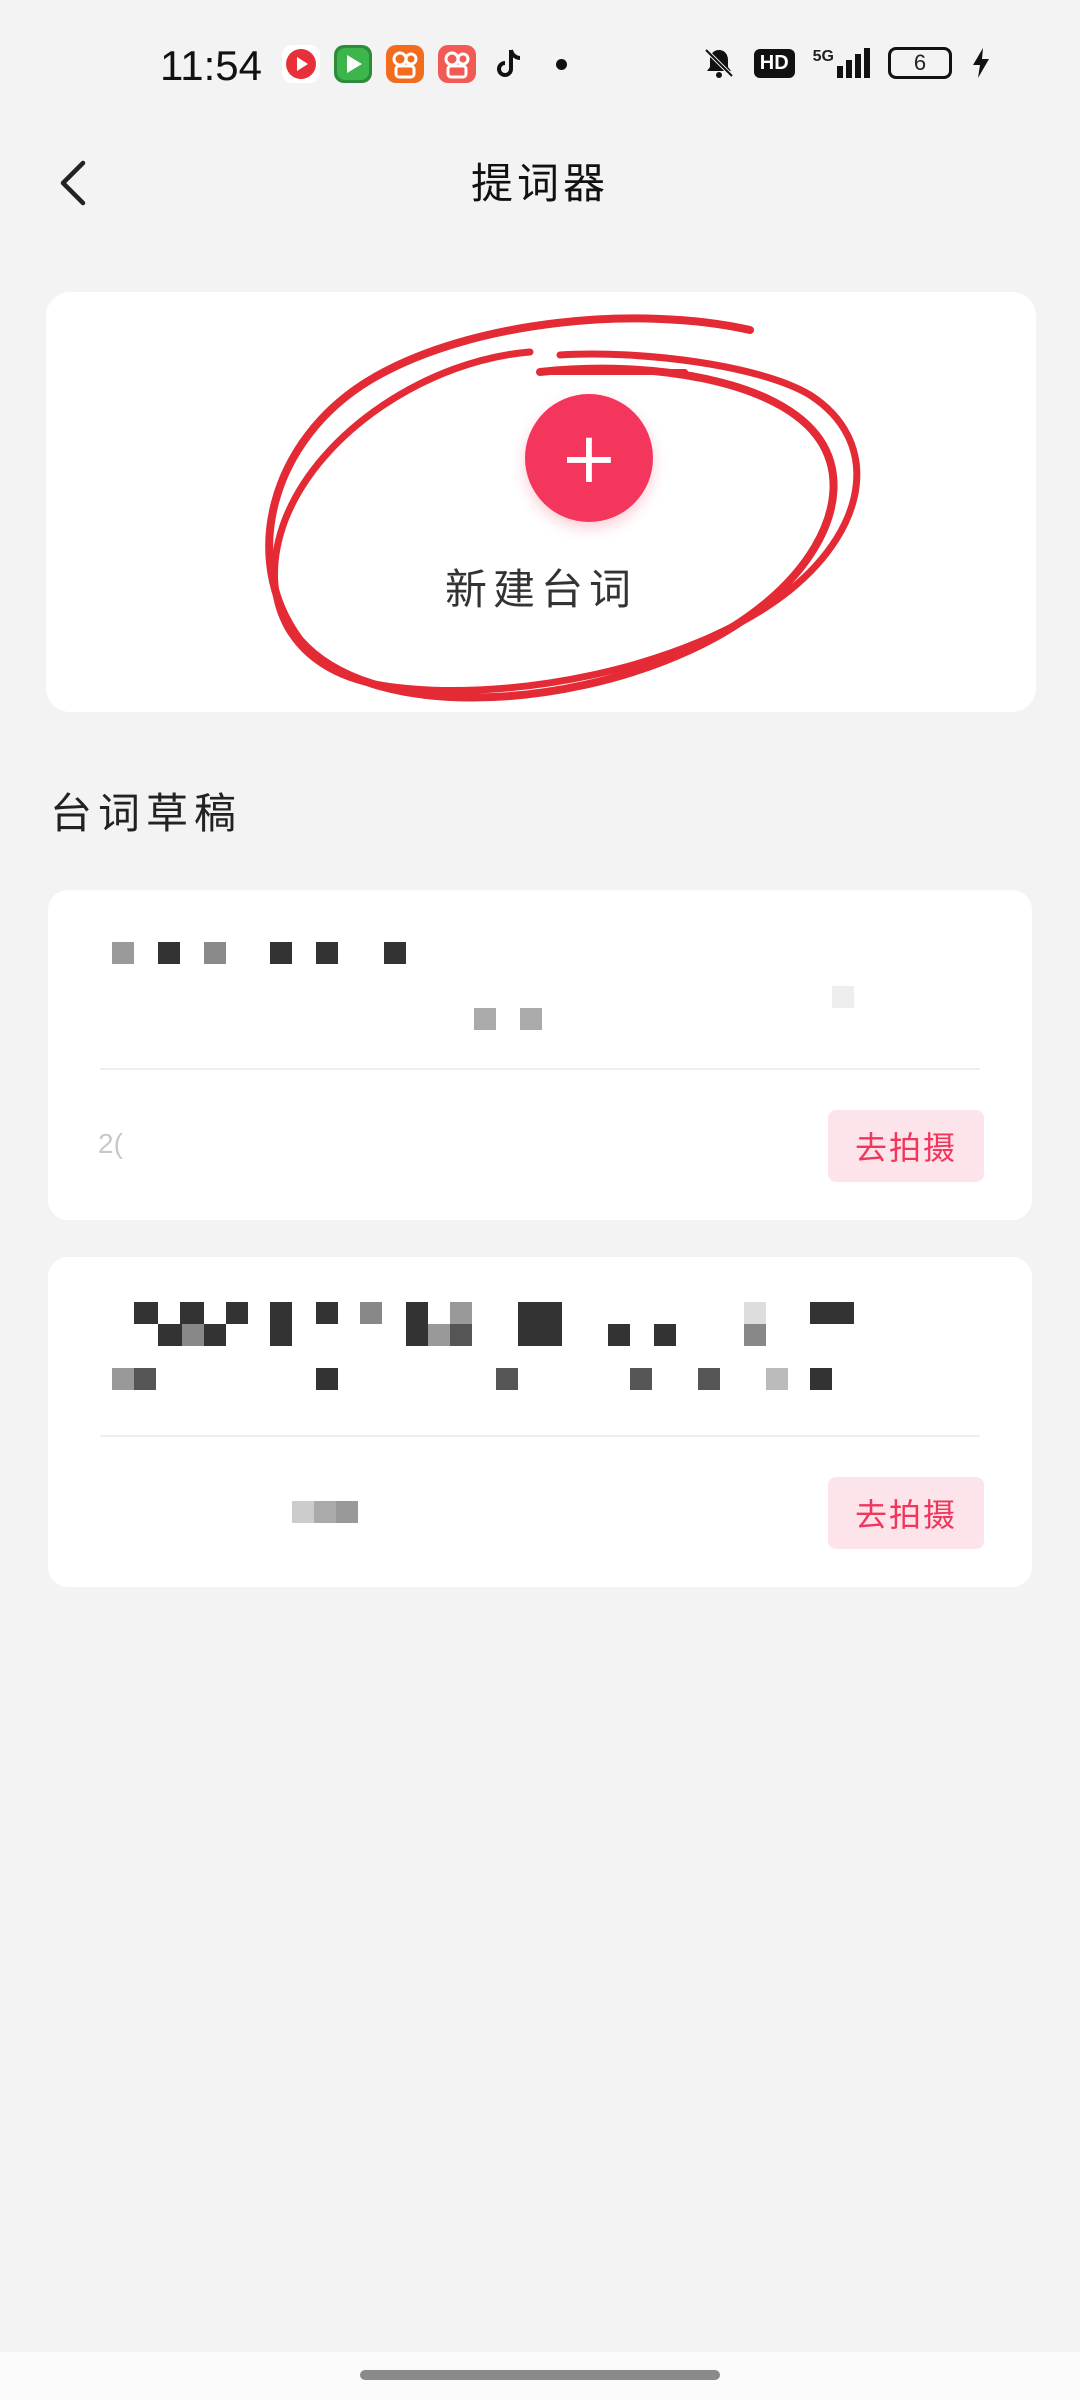 This screenshot has height=2400, width=1080. Describe the element at coordinates (540, 1055) in the screenshot. I see `draft-card: 2( 去拍摄` at that location.